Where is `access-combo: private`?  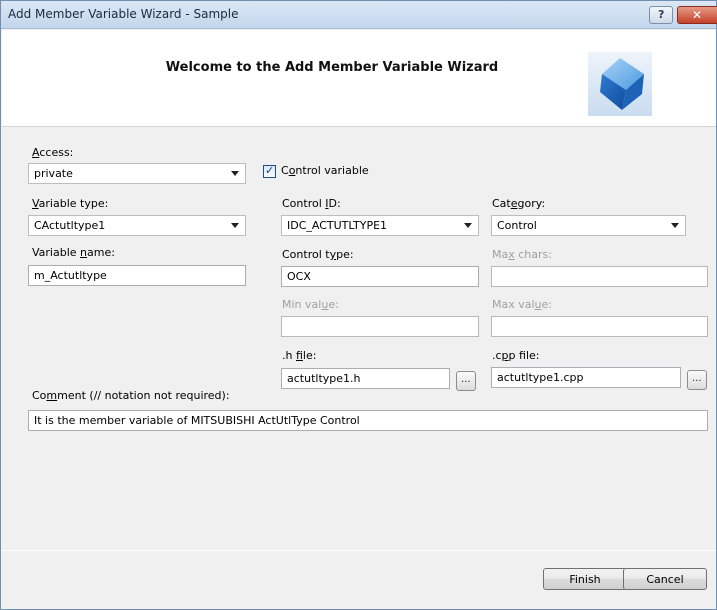
access-combo: private is located at coordinates (137, 173).